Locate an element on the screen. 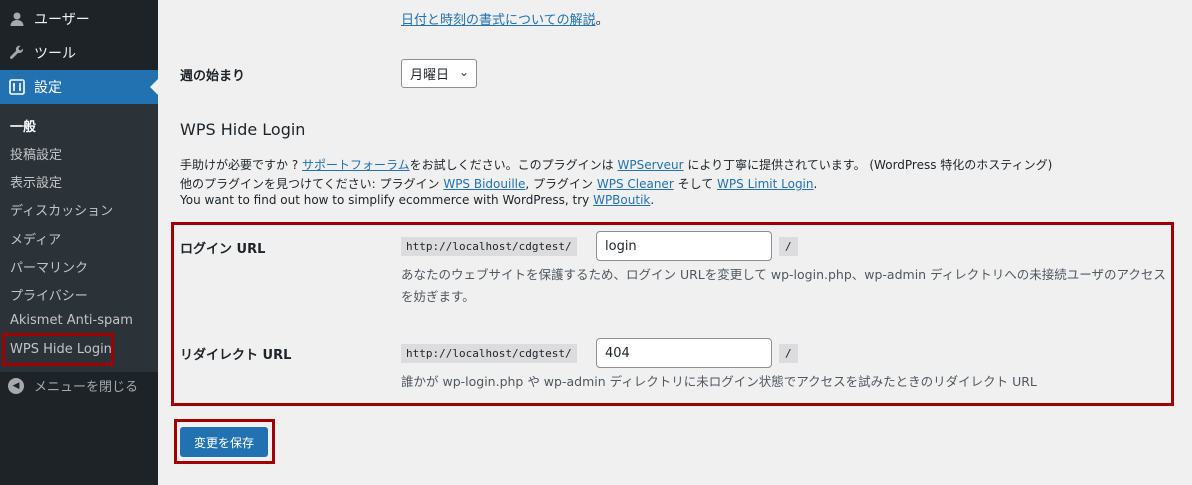 The height and width of the screenshot is (485, 1192). chevron-down-icon: ⌄ is located at coordinates (463, 72).